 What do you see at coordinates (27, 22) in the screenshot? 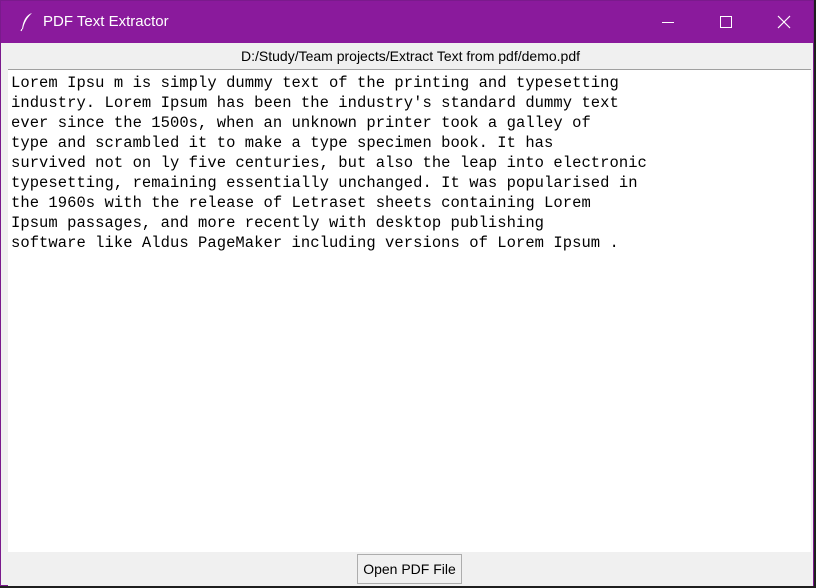
I see `feather-icon` at bounding box center [27, 22].